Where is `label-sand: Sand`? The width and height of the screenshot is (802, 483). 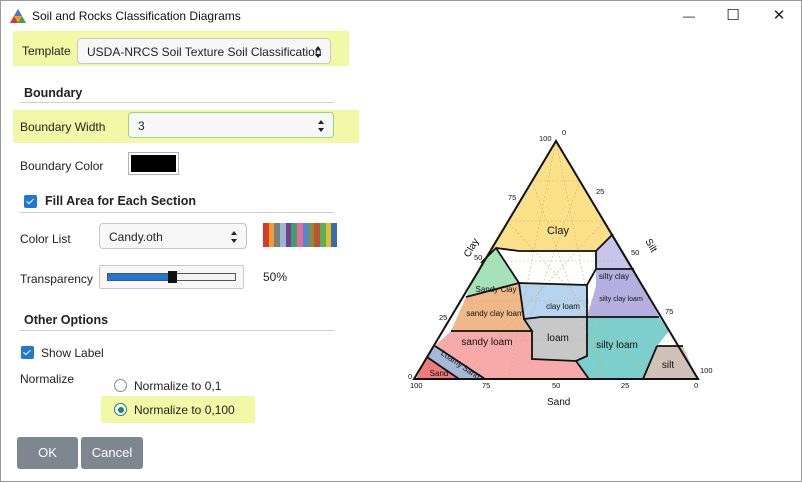 label-sand: Sand is located at coordinates (439, 373).